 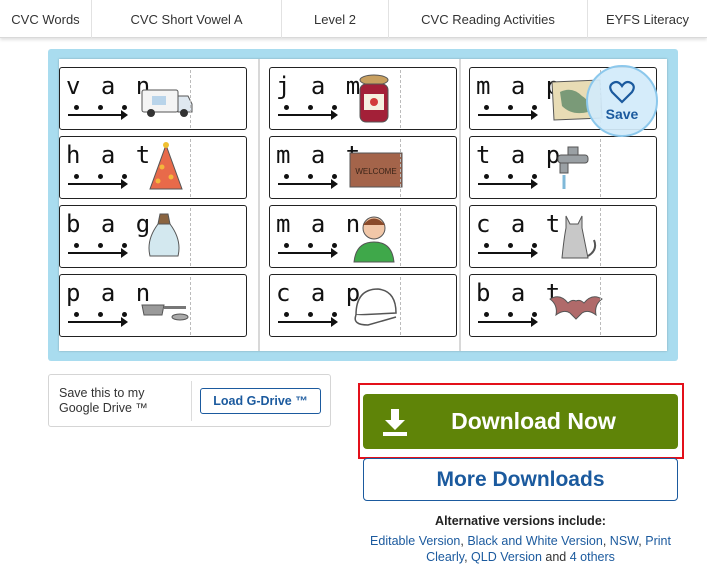 I want to click on word-card-man: m a n, so click(x=363, y=236).